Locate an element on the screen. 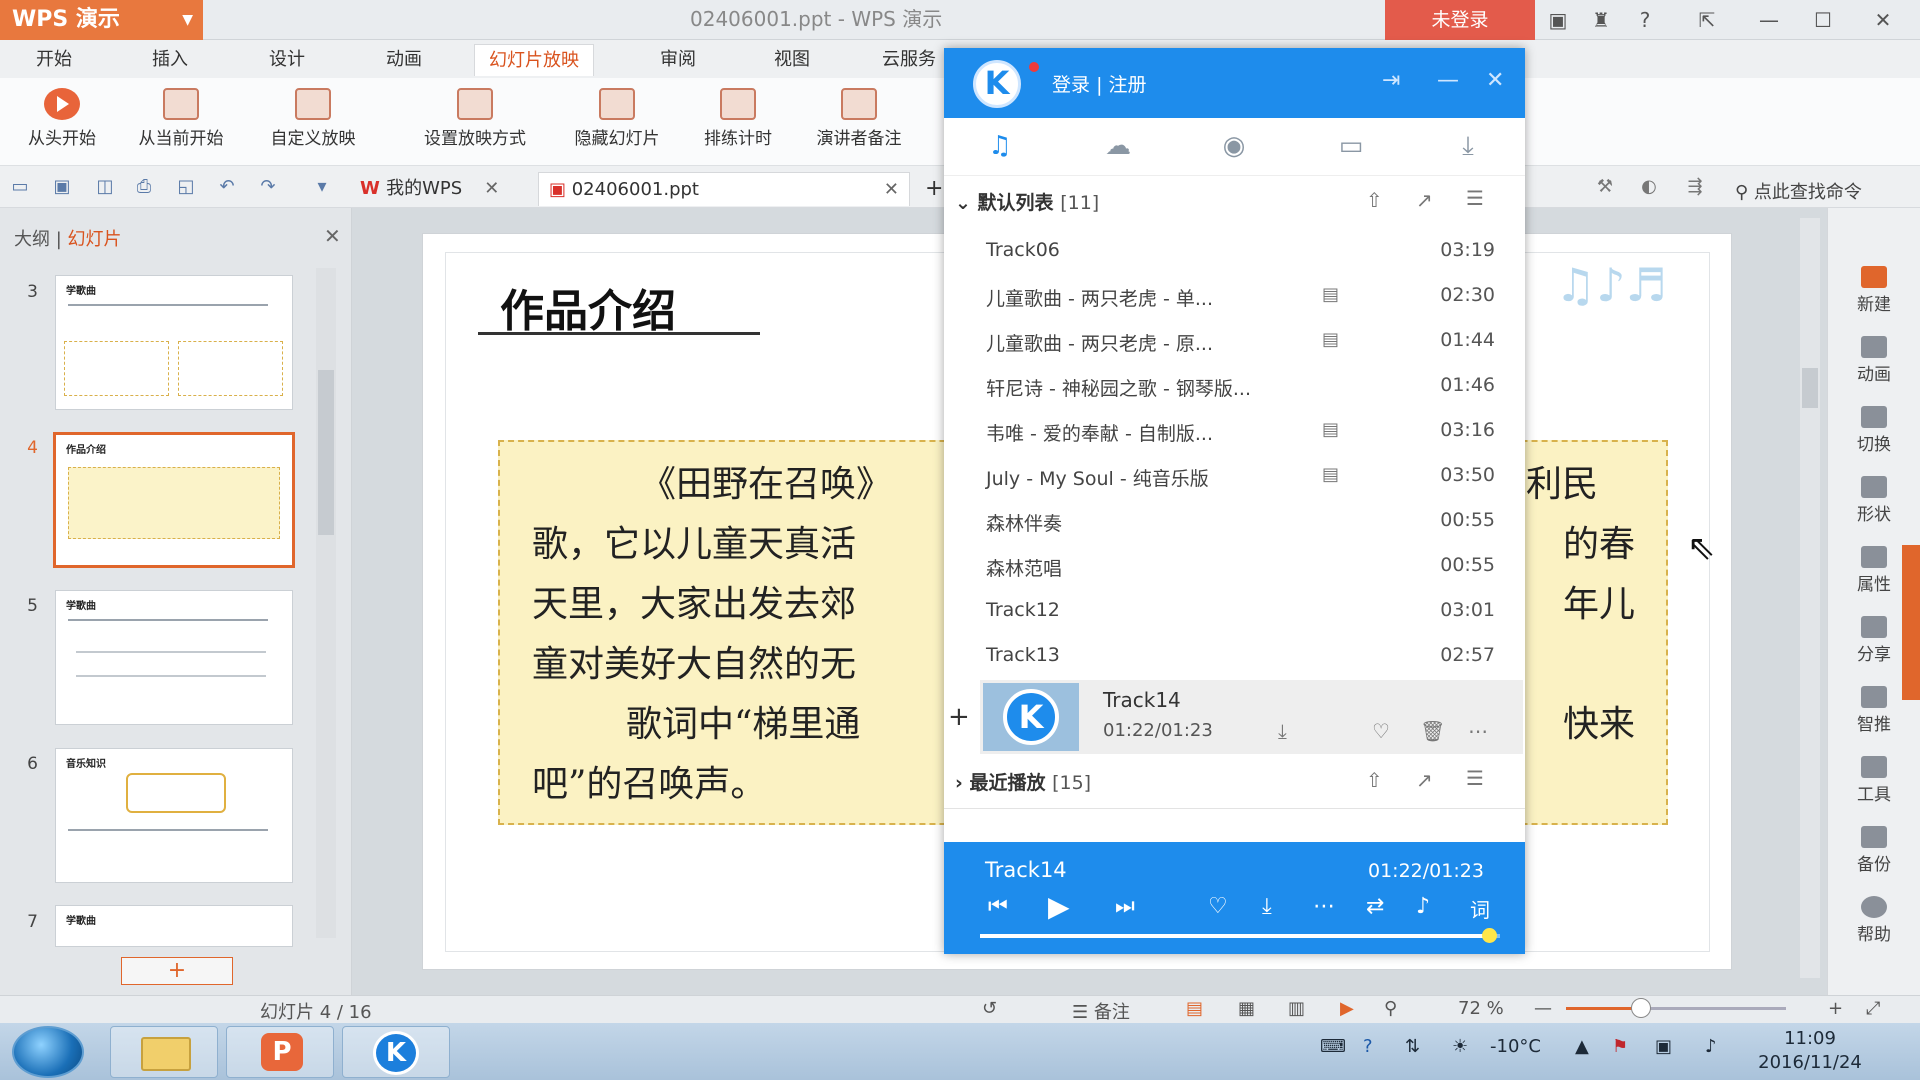 The height and width of the screenshot is (1080, 1920). fit-window-icon: ⤢ is located at coordinates (1873, 1008).